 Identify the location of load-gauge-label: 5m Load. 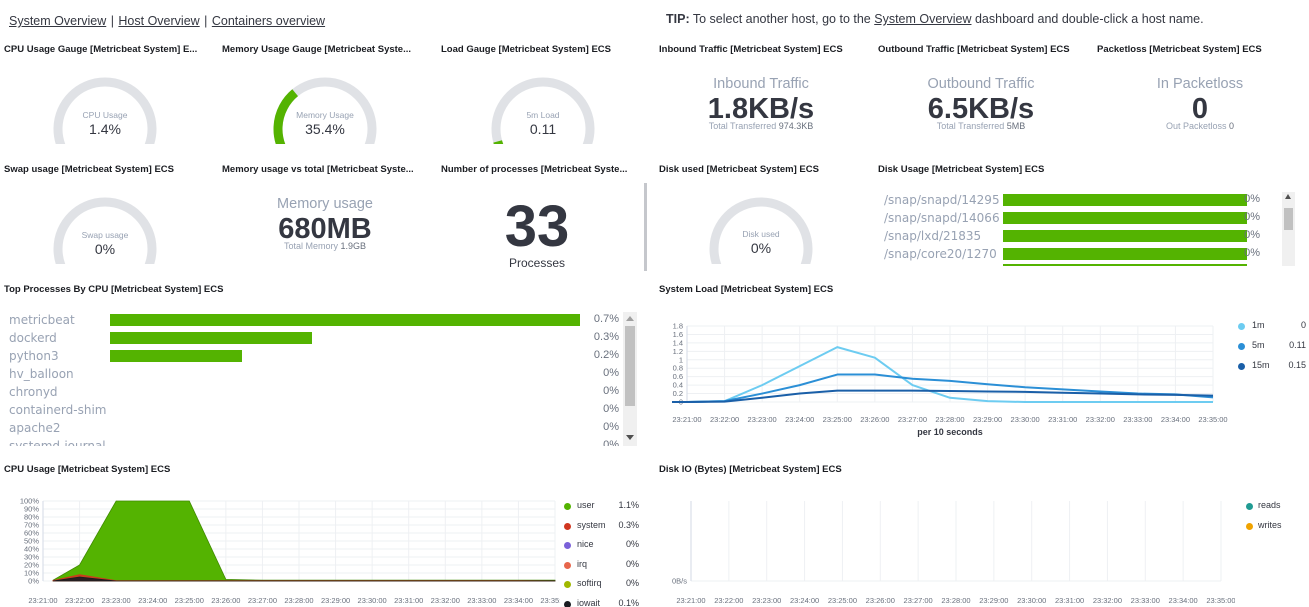
(543, 115).